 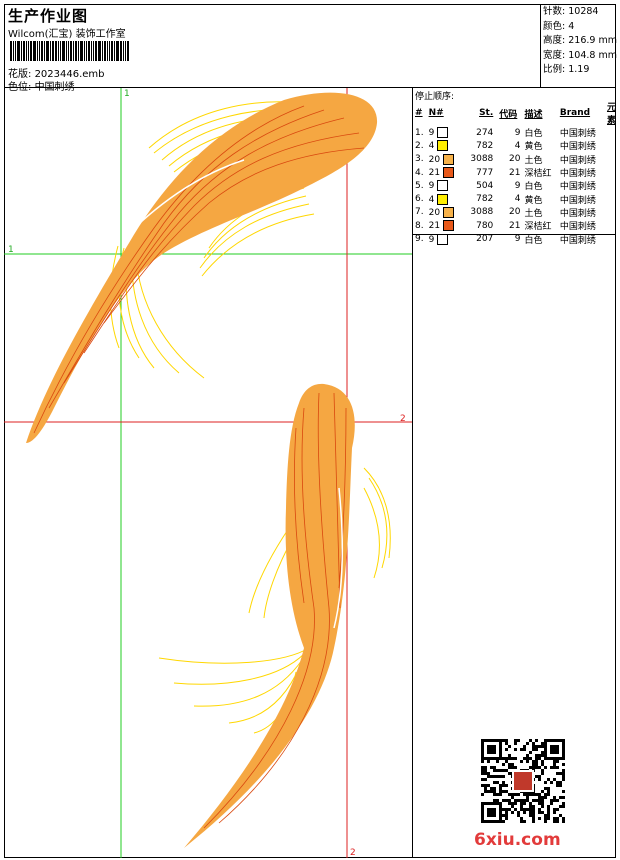 I want to click on table-row: 5. 9 504 9 白色 中国刺绣, so click(x=515, y=185).